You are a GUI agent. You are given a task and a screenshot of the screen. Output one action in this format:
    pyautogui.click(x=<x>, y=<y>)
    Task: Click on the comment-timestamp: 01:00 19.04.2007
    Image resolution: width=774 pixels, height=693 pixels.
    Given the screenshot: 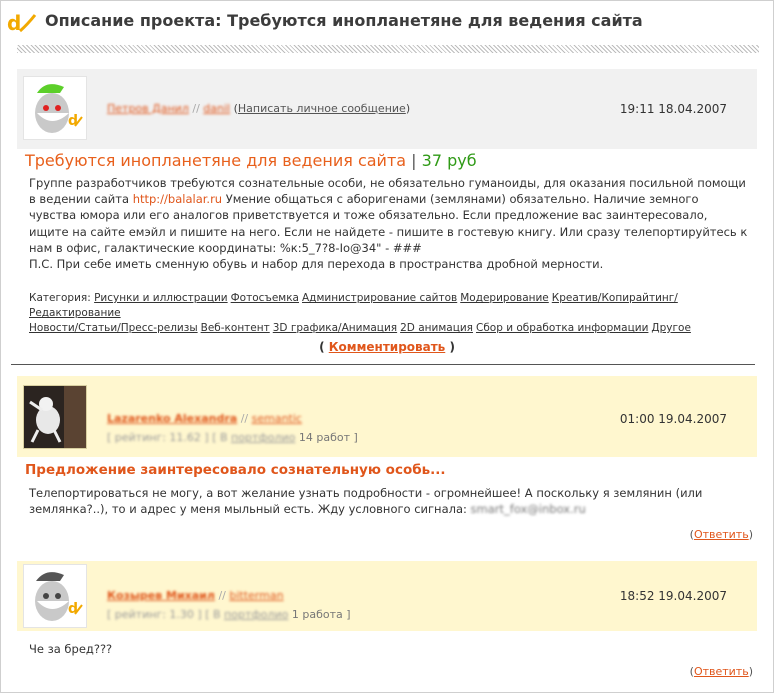 What is the action you would take?
    pyautogui.click(x=673, y=419)
    